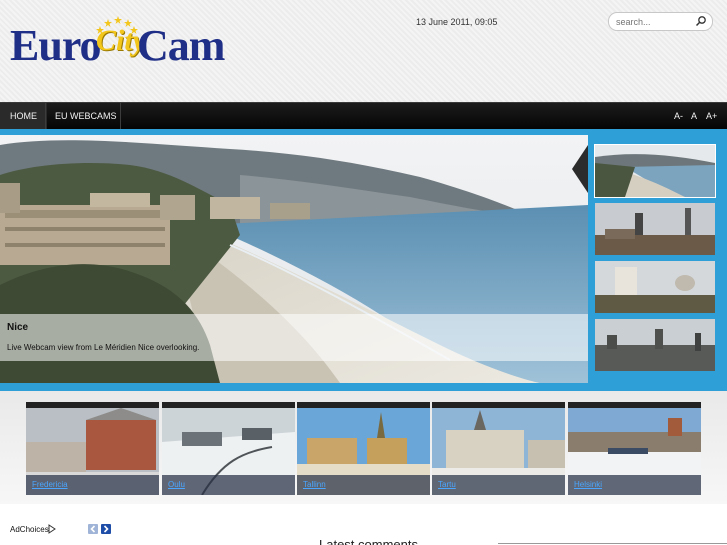 The image size is (727, 545). I want to click on webcam-link-tartu: Tartu, so click(447, 484).